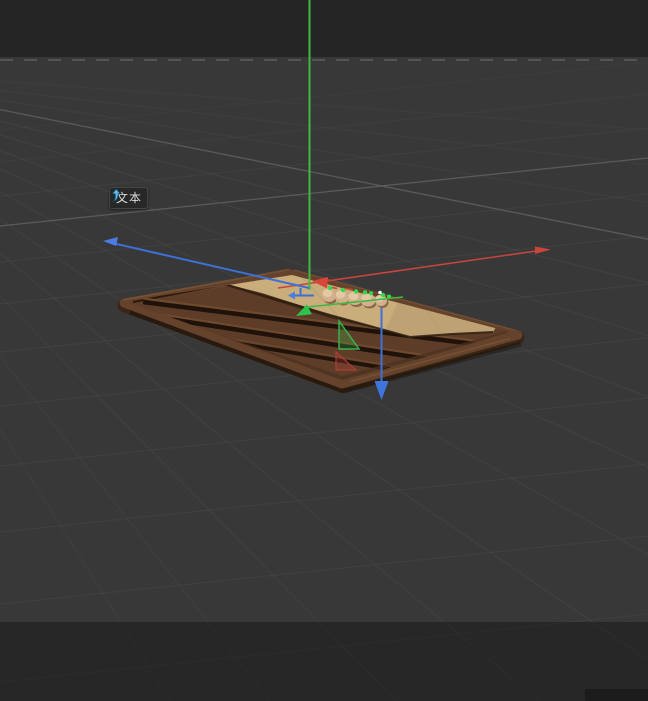  Describe the element at coordinates (129, 198) in the screenshot. I see `tool-tooltip: 文本` at that location.